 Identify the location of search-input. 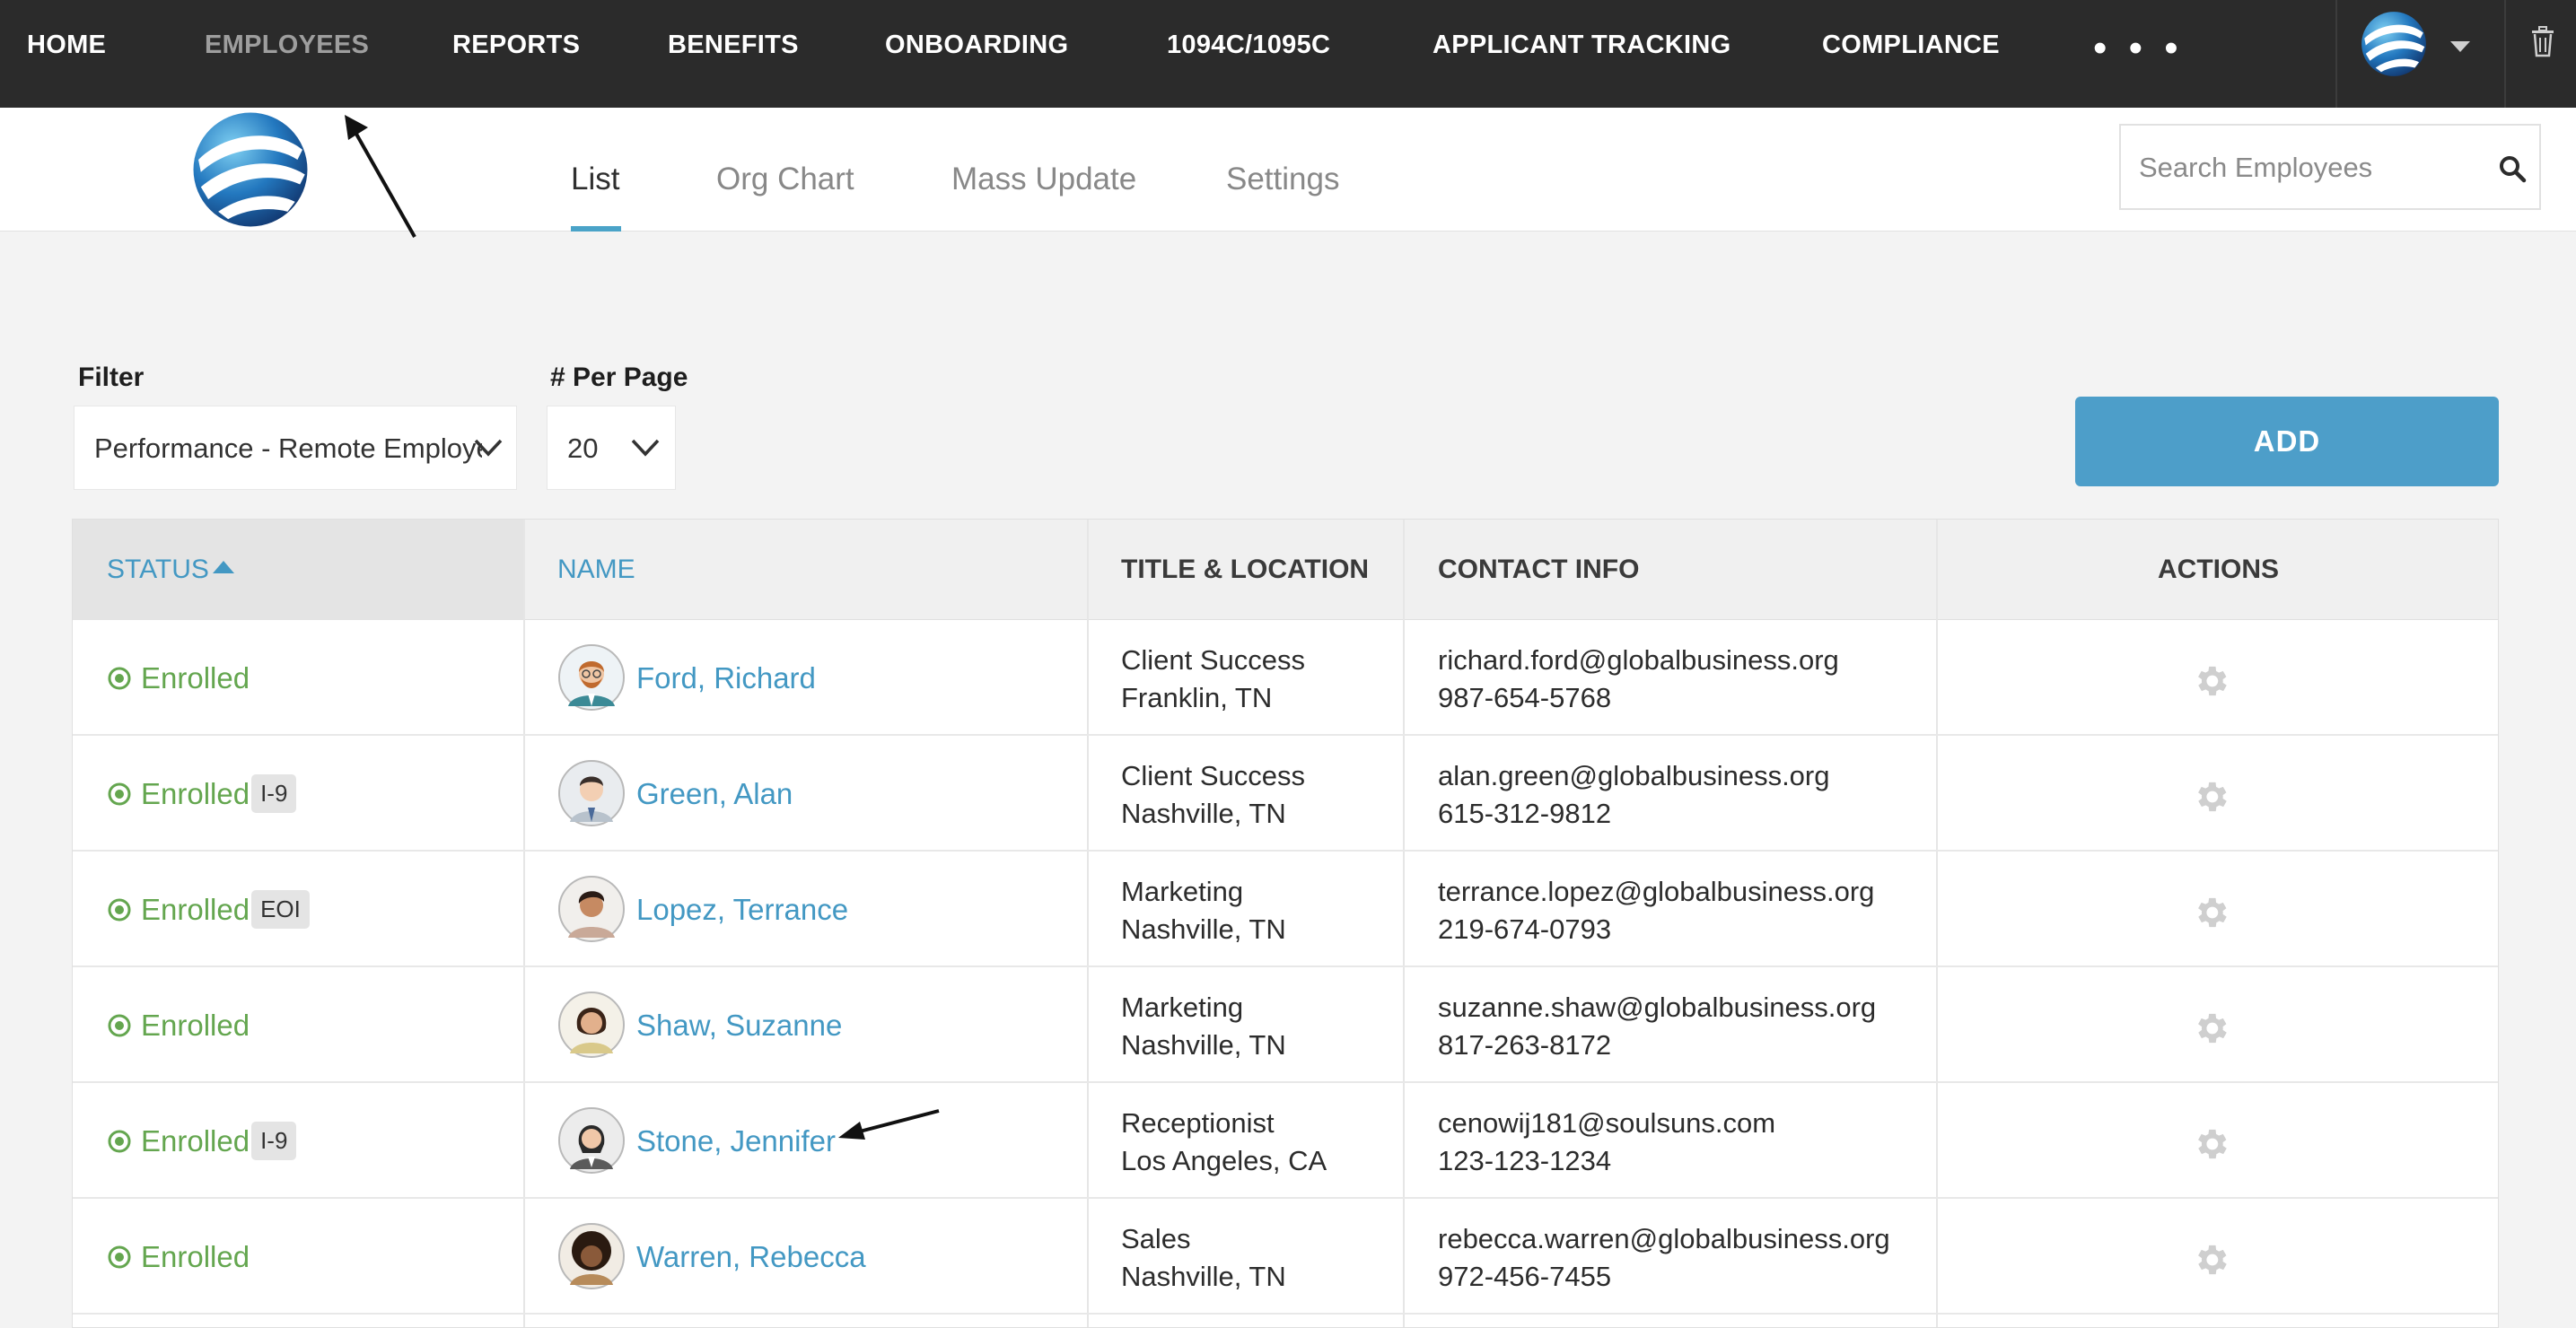
(2305, 168).